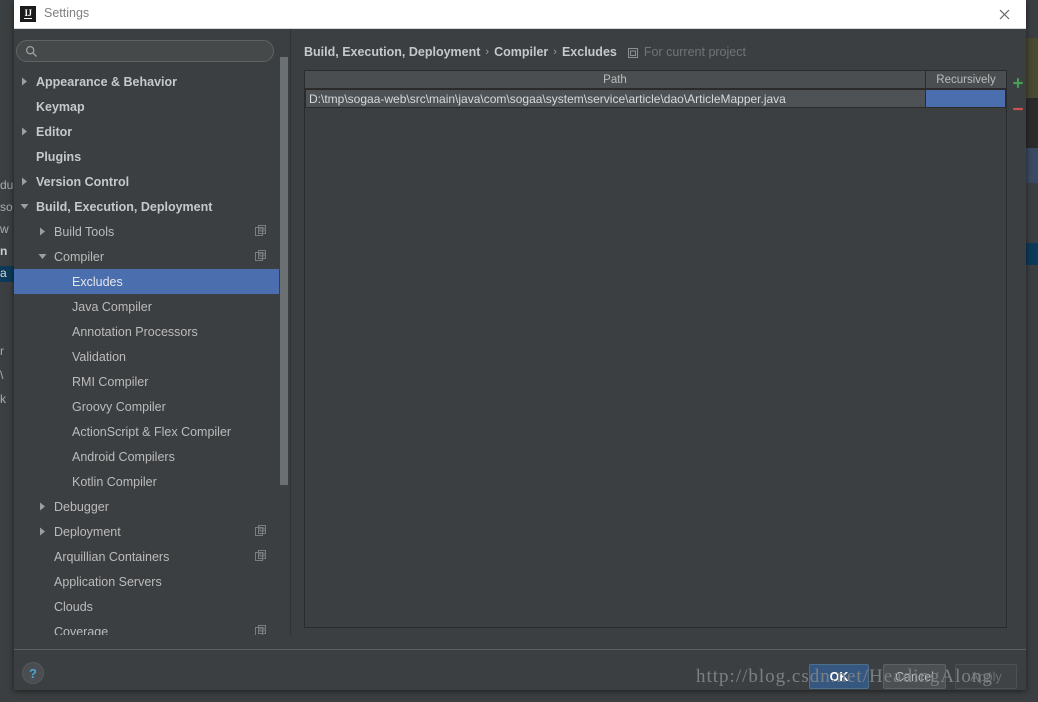 The height and width of the screenshot is (702, 1038). What do you see at coordinates (146, 181) in the screenshot?
I see `sidebar-item-version-control: Version Control` at bounding box center [146, 181].